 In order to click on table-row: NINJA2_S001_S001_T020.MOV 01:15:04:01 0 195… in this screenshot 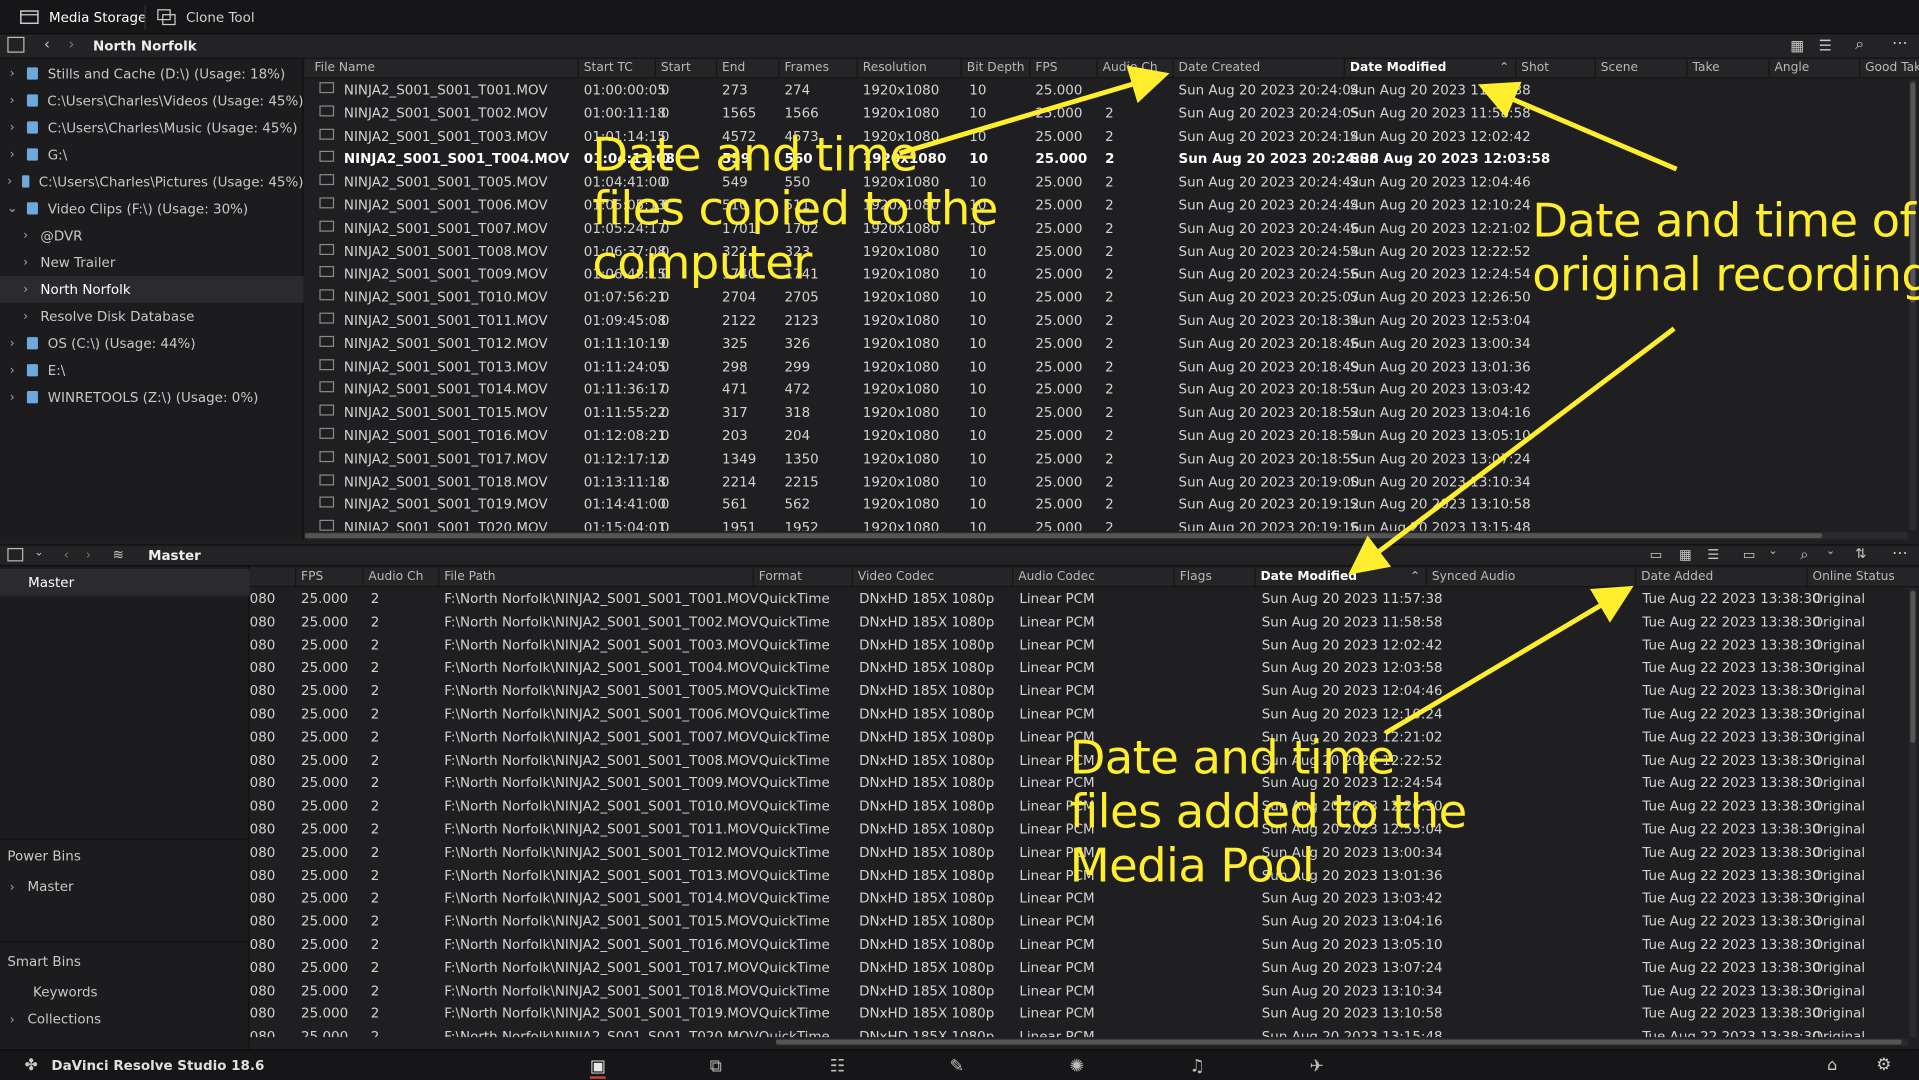, I will do `click(1106, 524)`.